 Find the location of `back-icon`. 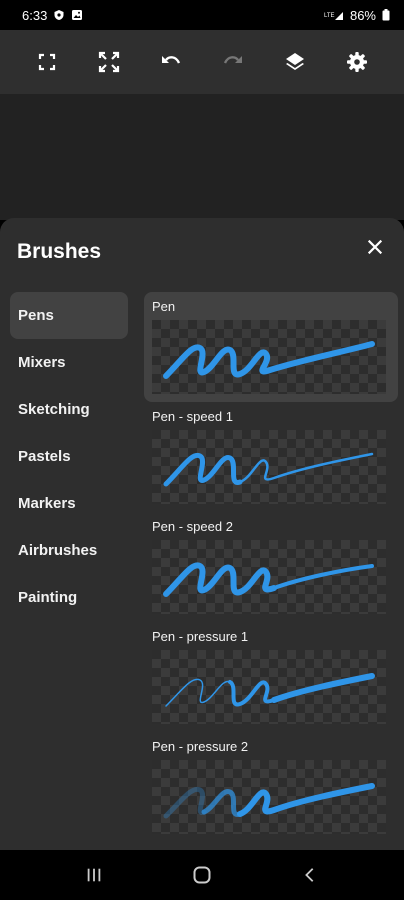

back-icon is located at coordinates (309, 875).